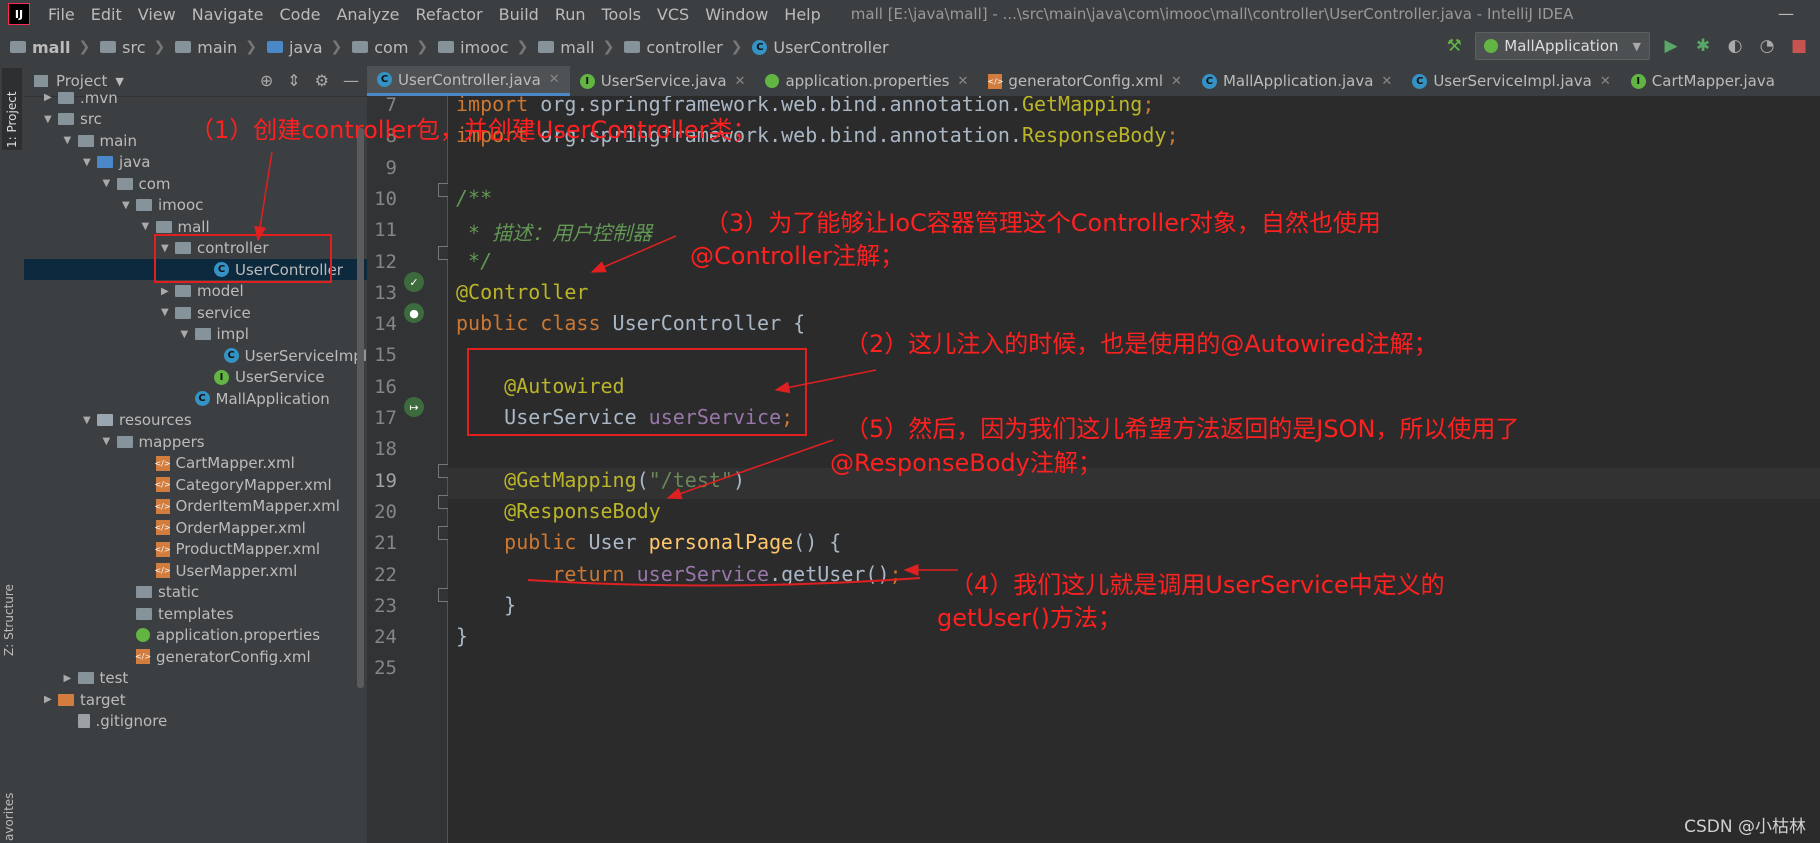 This screenshot has height=843, width=1820. Describe the element at coordinates (721, 542) in the screenshot. I see `code-token: personalPage` at that location.